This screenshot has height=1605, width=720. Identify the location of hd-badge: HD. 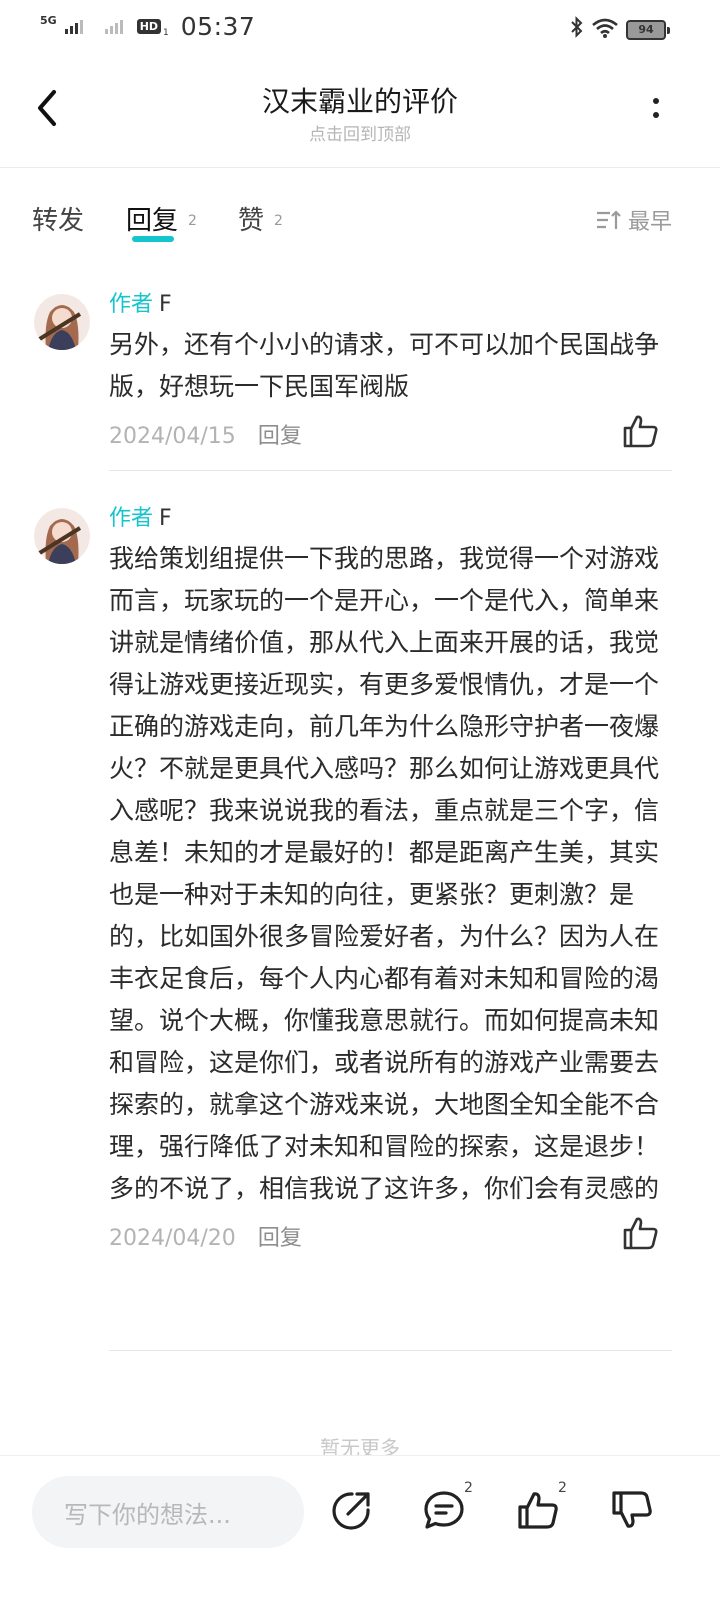
(149, 26).